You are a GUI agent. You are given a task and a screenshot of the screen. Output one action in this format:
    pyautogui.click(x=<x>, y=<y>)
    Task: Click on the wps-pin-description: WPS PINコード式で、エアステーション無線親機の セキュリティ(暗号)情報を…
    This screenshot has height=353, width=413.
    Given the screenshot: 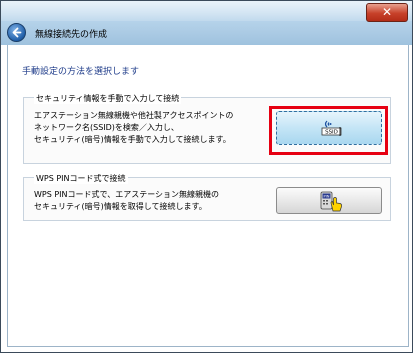 What is the action you would take?
    pyautogui.click(x=126, y=201)
    